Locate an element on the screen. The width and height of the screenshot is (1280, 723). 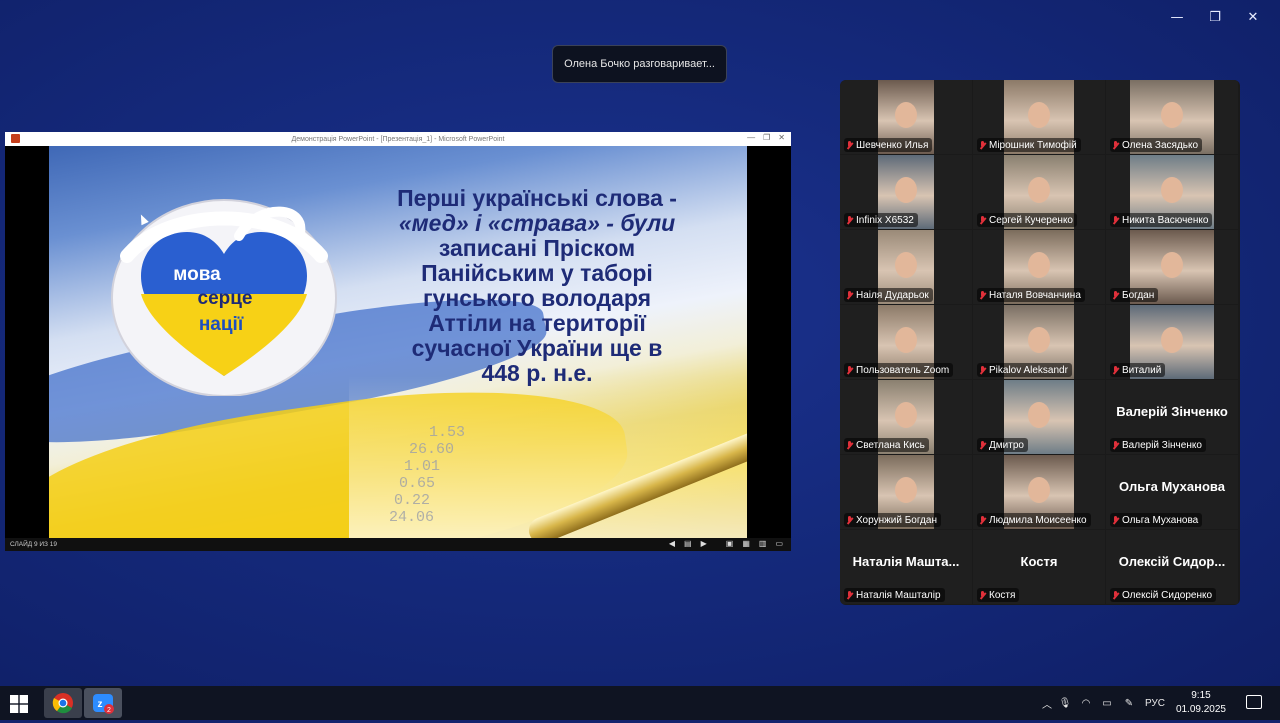
zoom-taskbar-button: z 2 is located at coordinates (103, 703).